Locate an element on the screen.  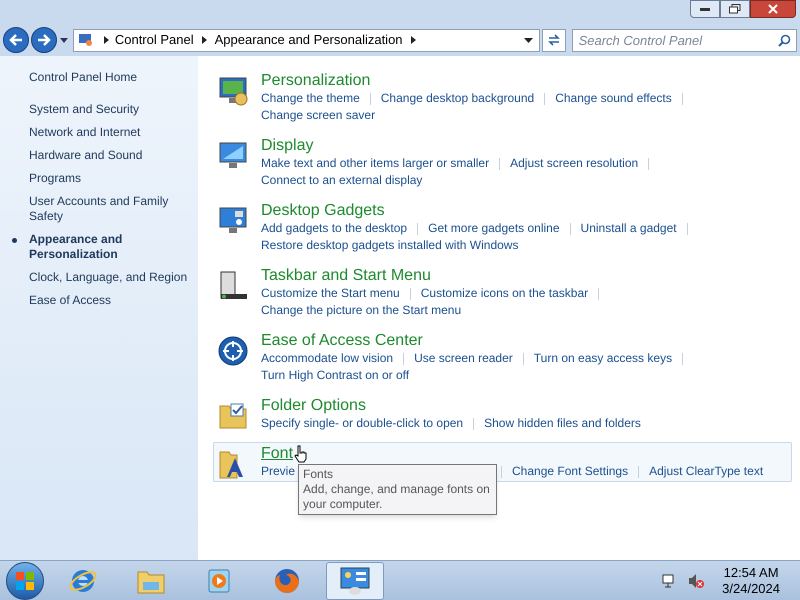
task-link: Change the picture on the Start menu is located at coordinates (361, 310).